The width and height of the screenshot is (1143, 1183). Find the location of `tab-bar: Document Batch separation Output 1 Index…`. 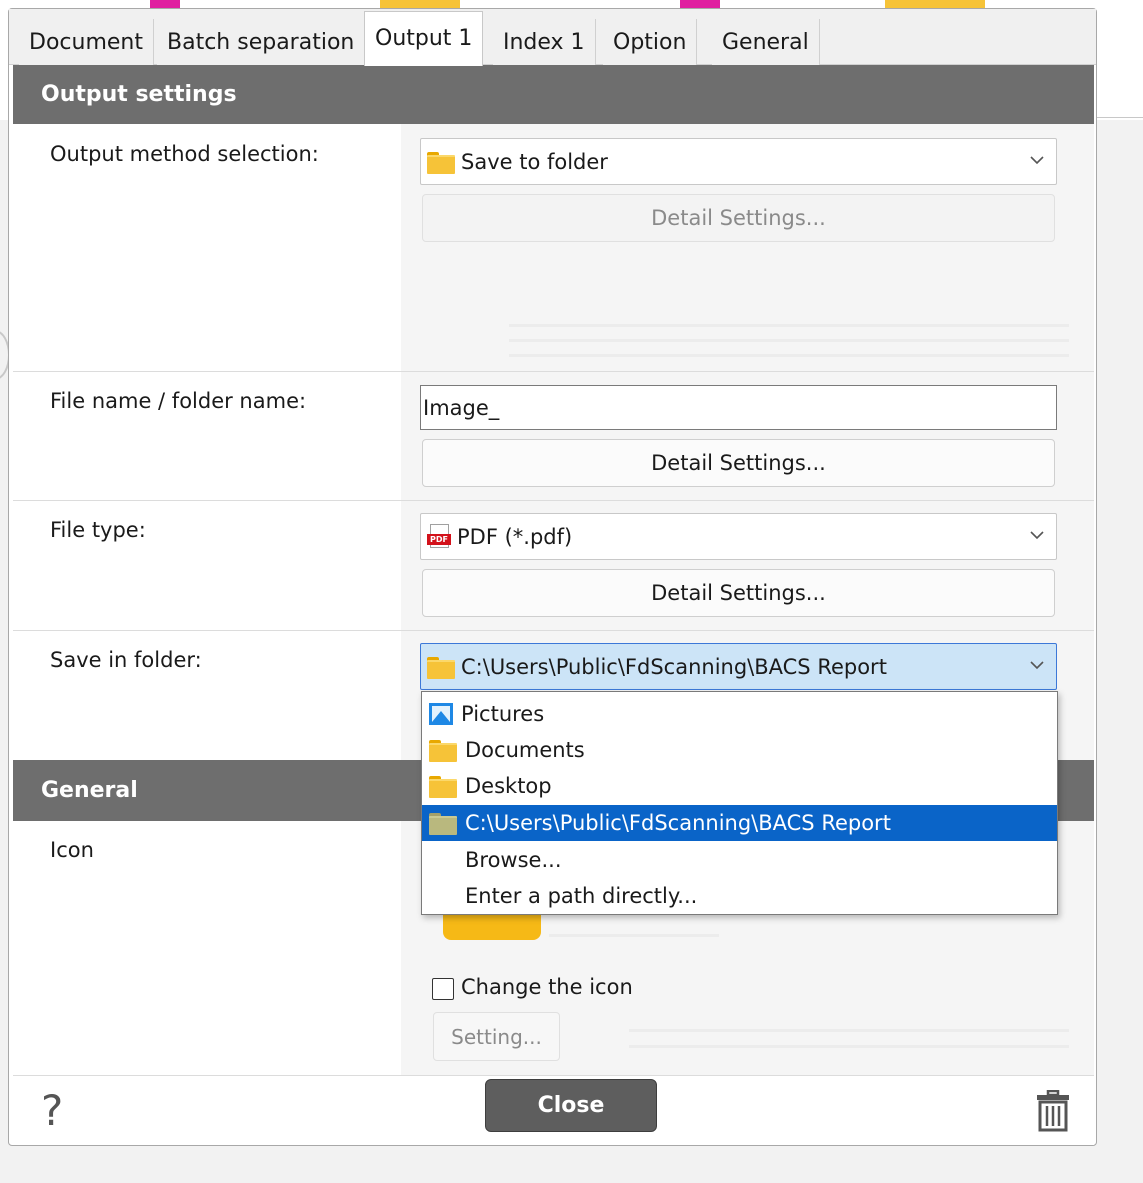

tab-bar: Document Batch separation Output 1 Index… is located at coordinates (552, 37).